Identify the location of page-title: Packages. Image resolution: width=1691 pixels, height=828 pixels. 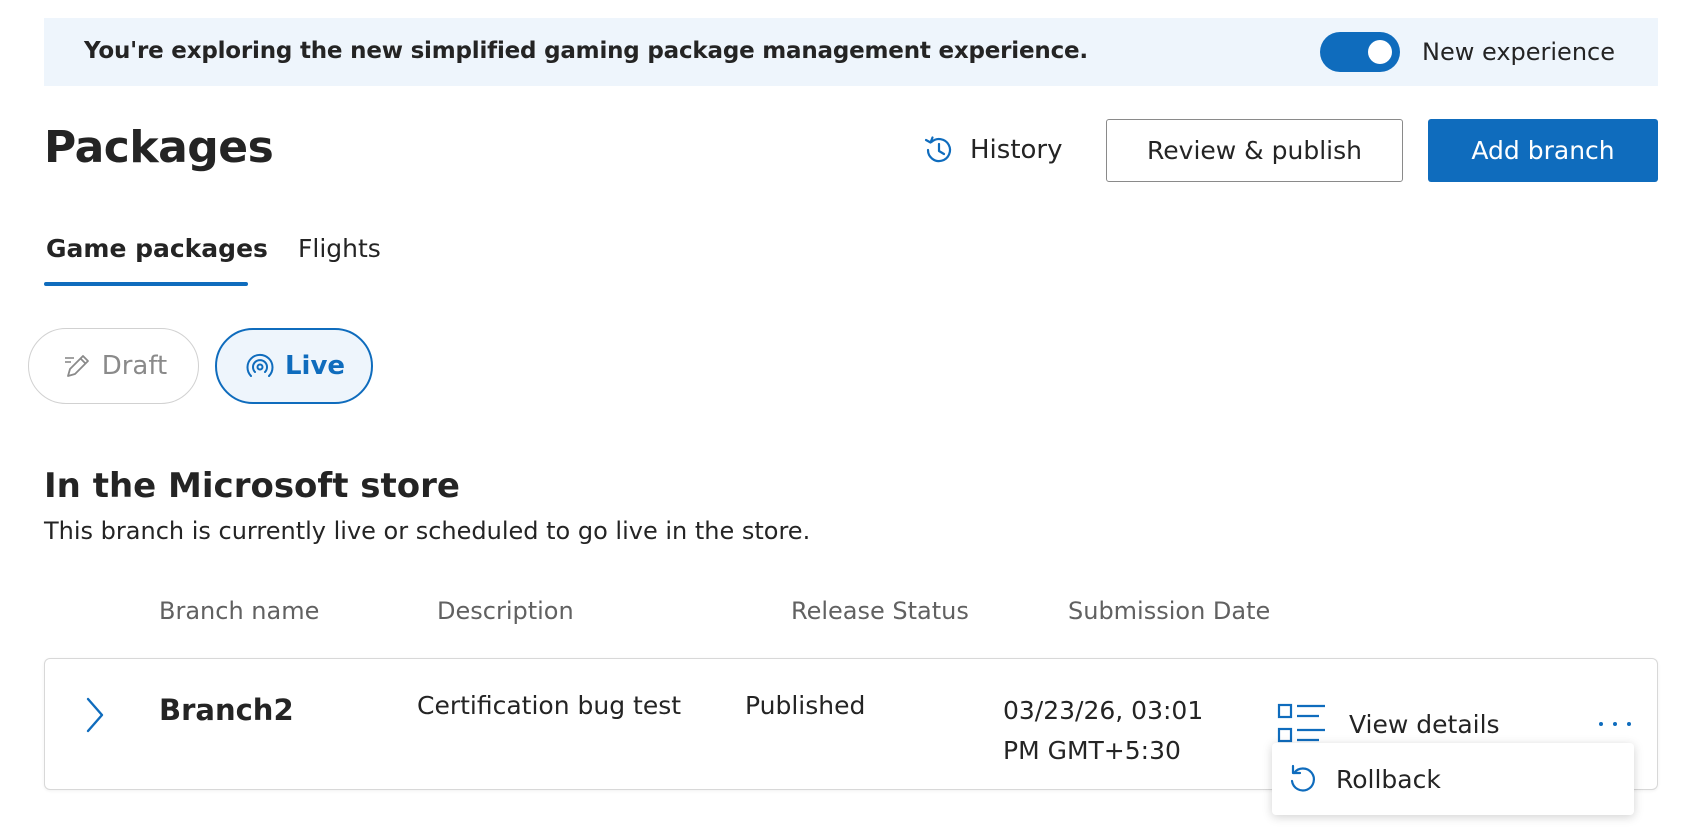
(159, 147).